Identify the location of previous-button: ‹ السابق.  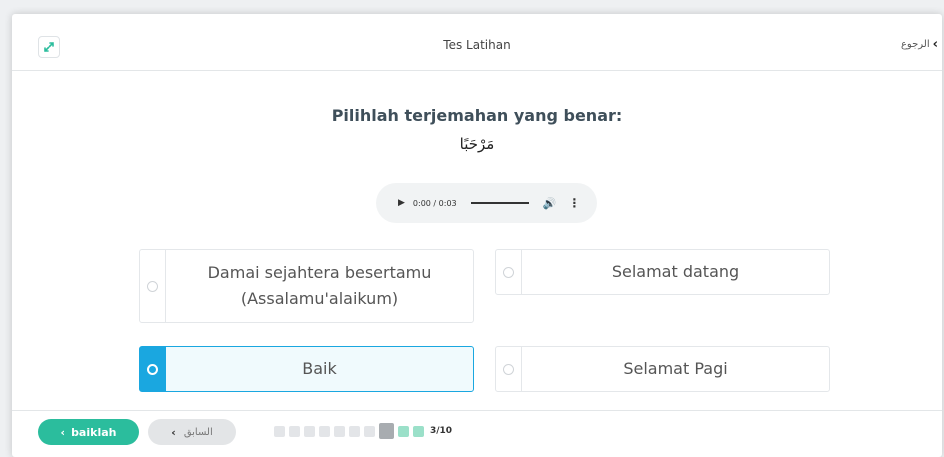
(192, 432).